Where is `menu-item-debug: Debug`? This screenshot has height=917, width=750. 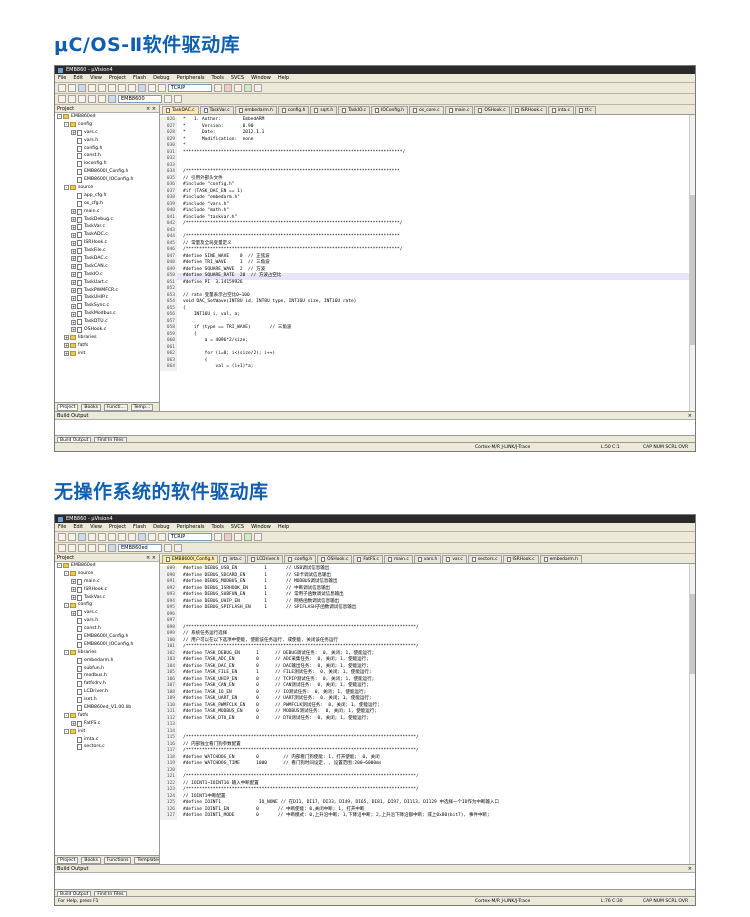 menu-item-debug: Debug is located at coordinates (161, 527).